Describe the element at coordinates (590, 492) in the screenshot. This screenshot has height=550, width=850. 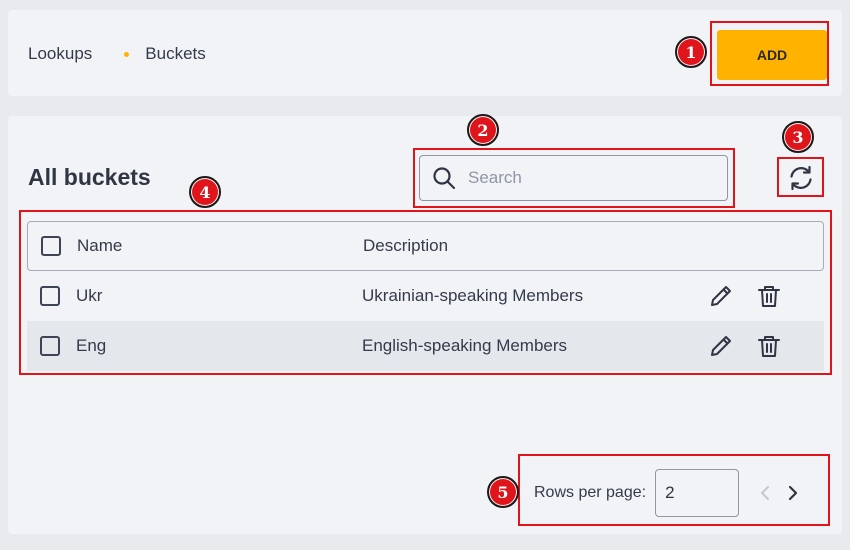
I see `rows-per-page-label: Rows per page:` at that location.